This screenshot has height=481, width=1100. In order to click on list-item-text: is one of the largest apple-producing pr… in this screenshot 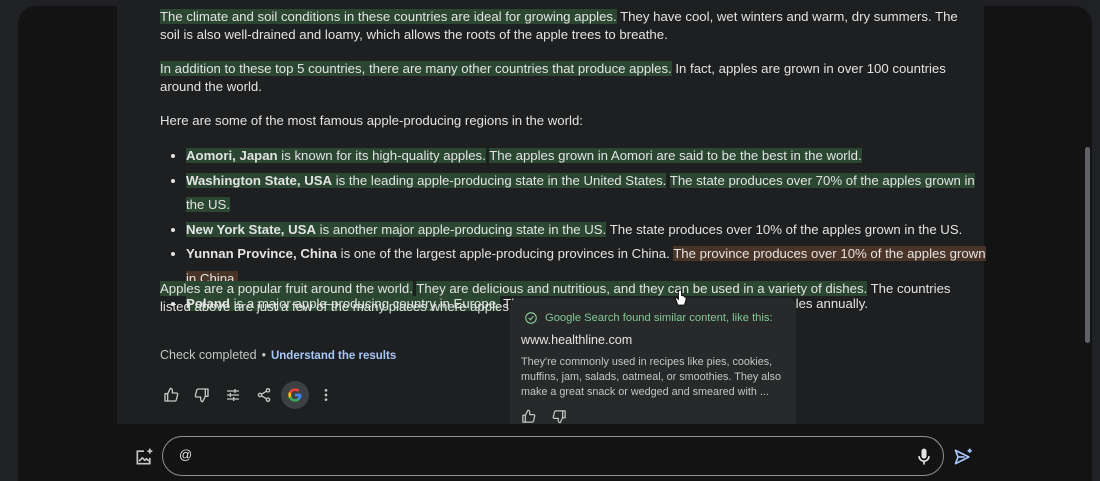, I will do `click(503, 254)`.